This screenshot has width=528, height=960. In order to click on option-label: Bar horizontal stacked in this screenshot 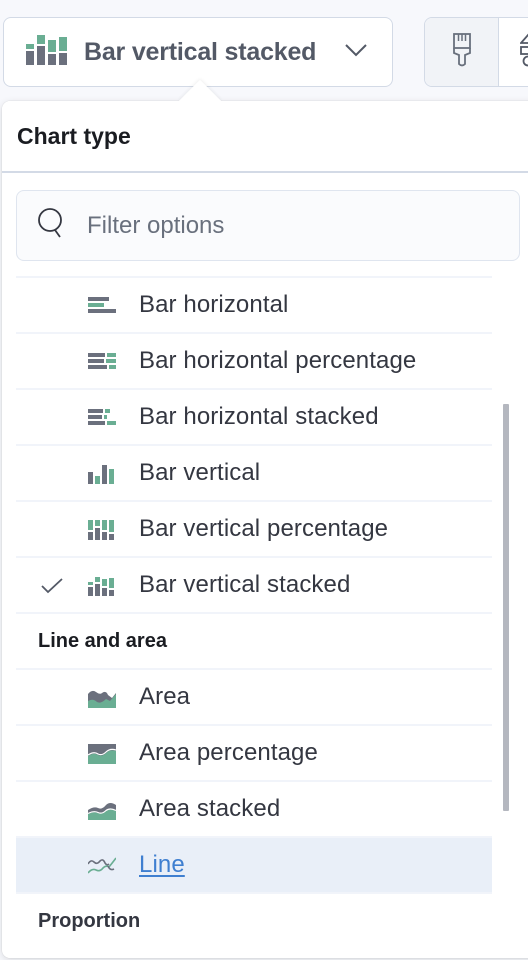, I will do `click(259, 416)`.